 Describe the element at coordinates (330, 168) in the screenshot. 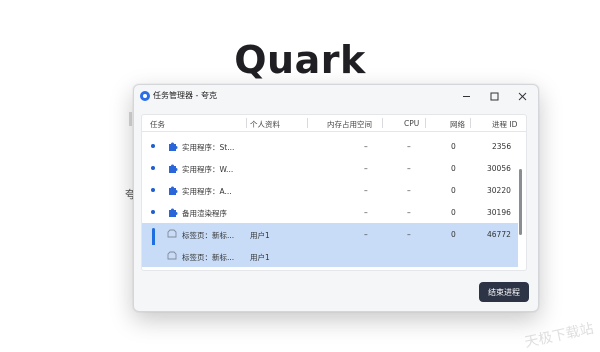

I see `table-row: 实用程序：W... – – 0 30056` at that location.